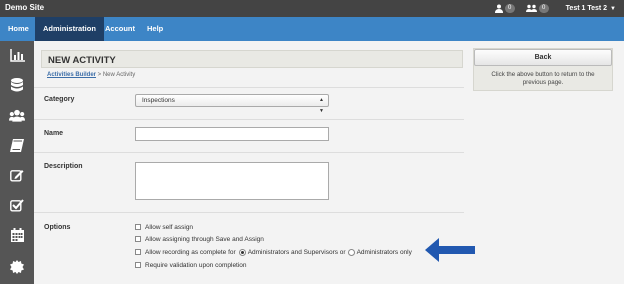 The height and width of the screenshot is (284, 624). Describe the element at coordinates (543, 8) in the screenshot. I see `group-count-badge: 0` at that location.